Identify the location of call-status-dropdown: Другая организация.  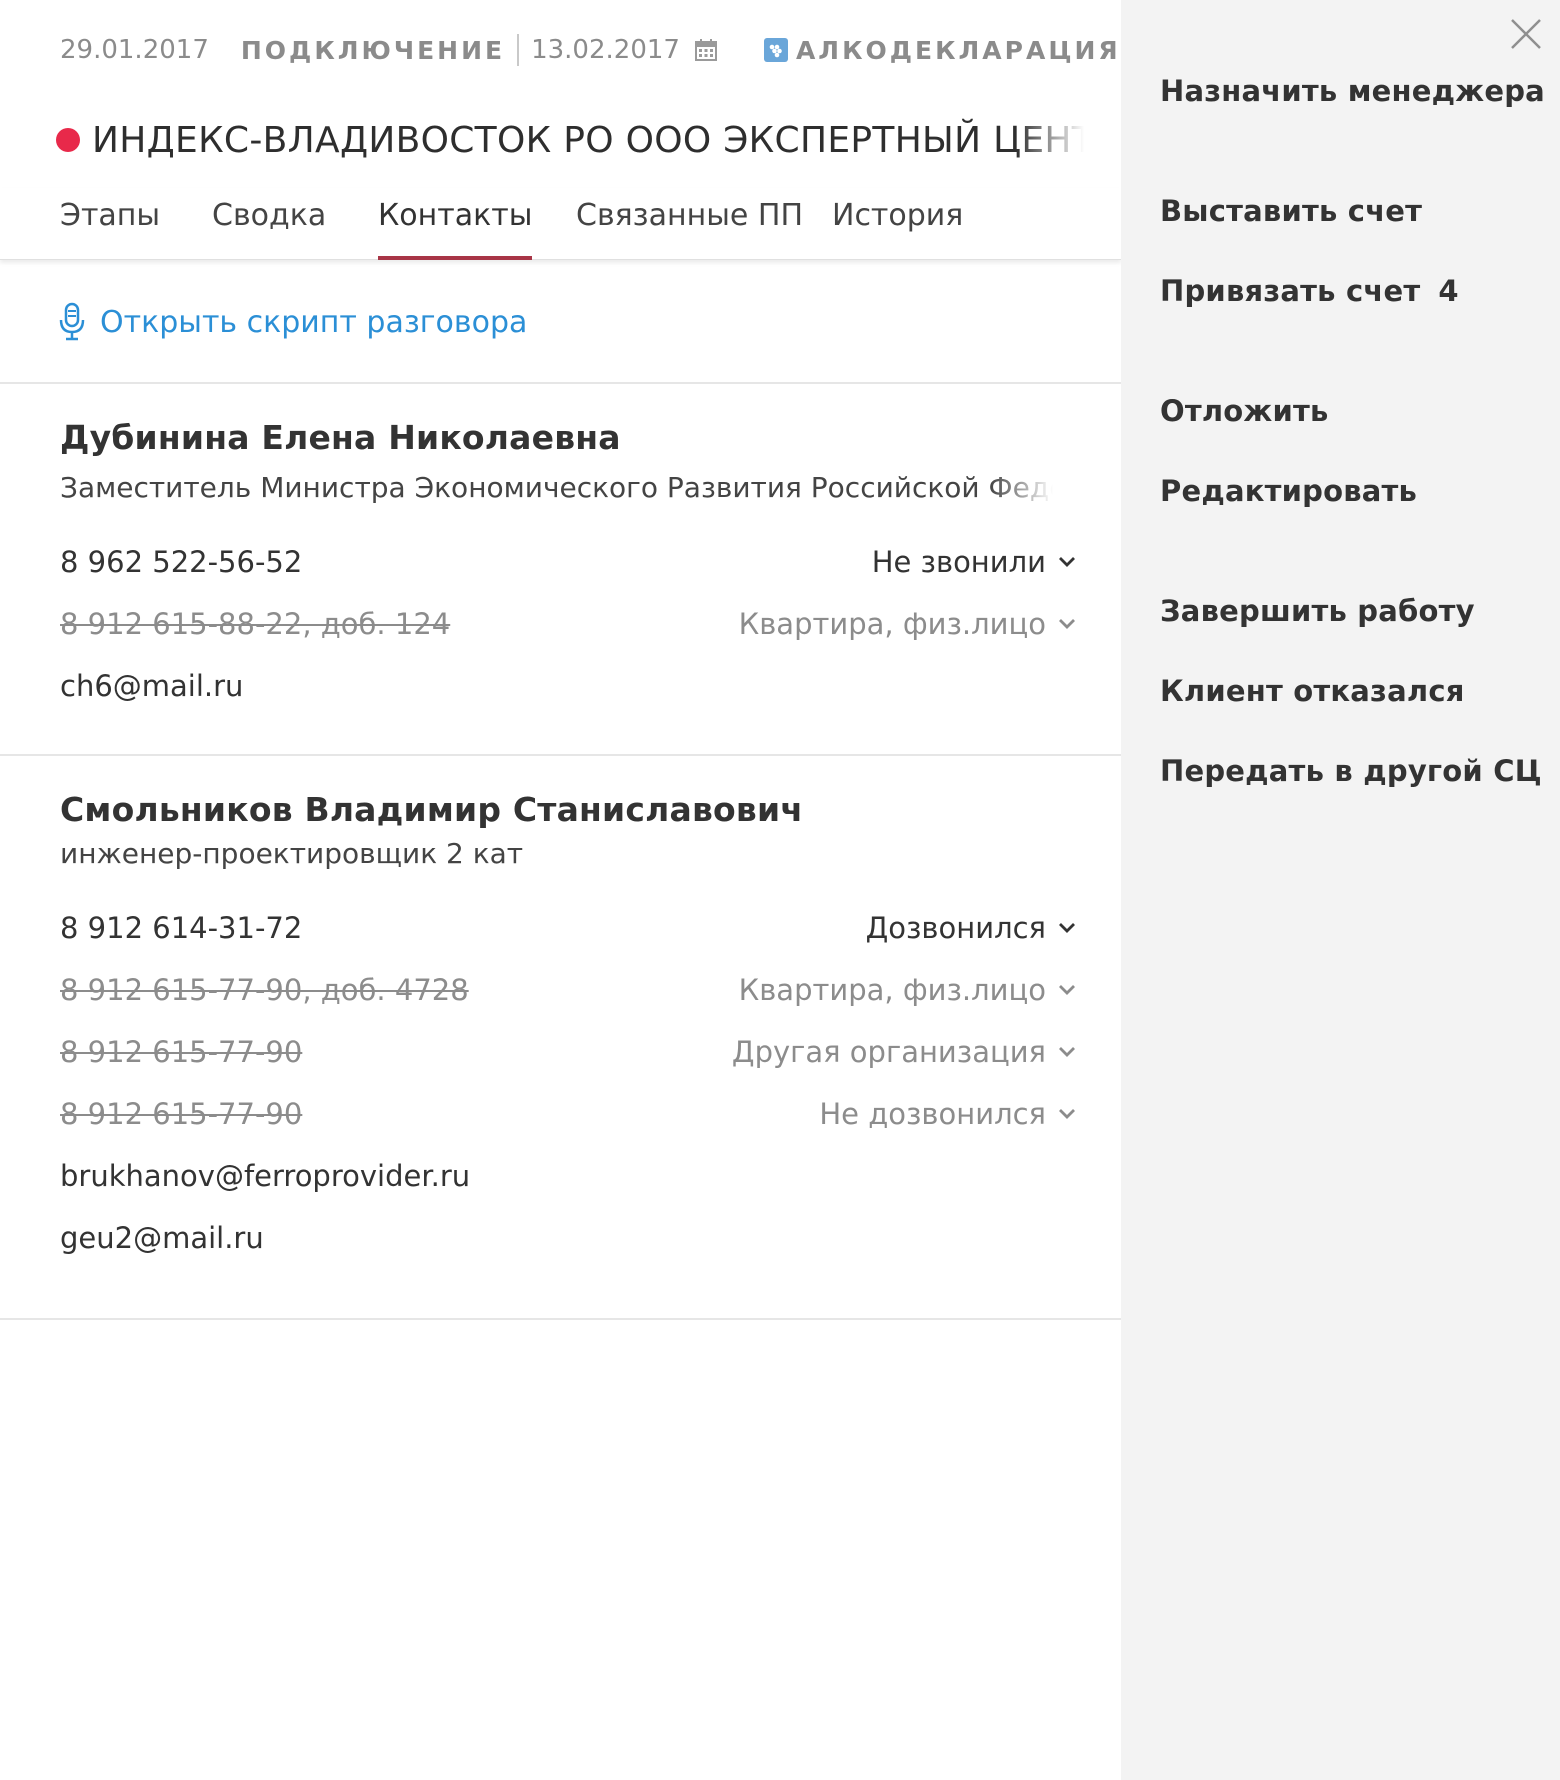
(904, 1052).